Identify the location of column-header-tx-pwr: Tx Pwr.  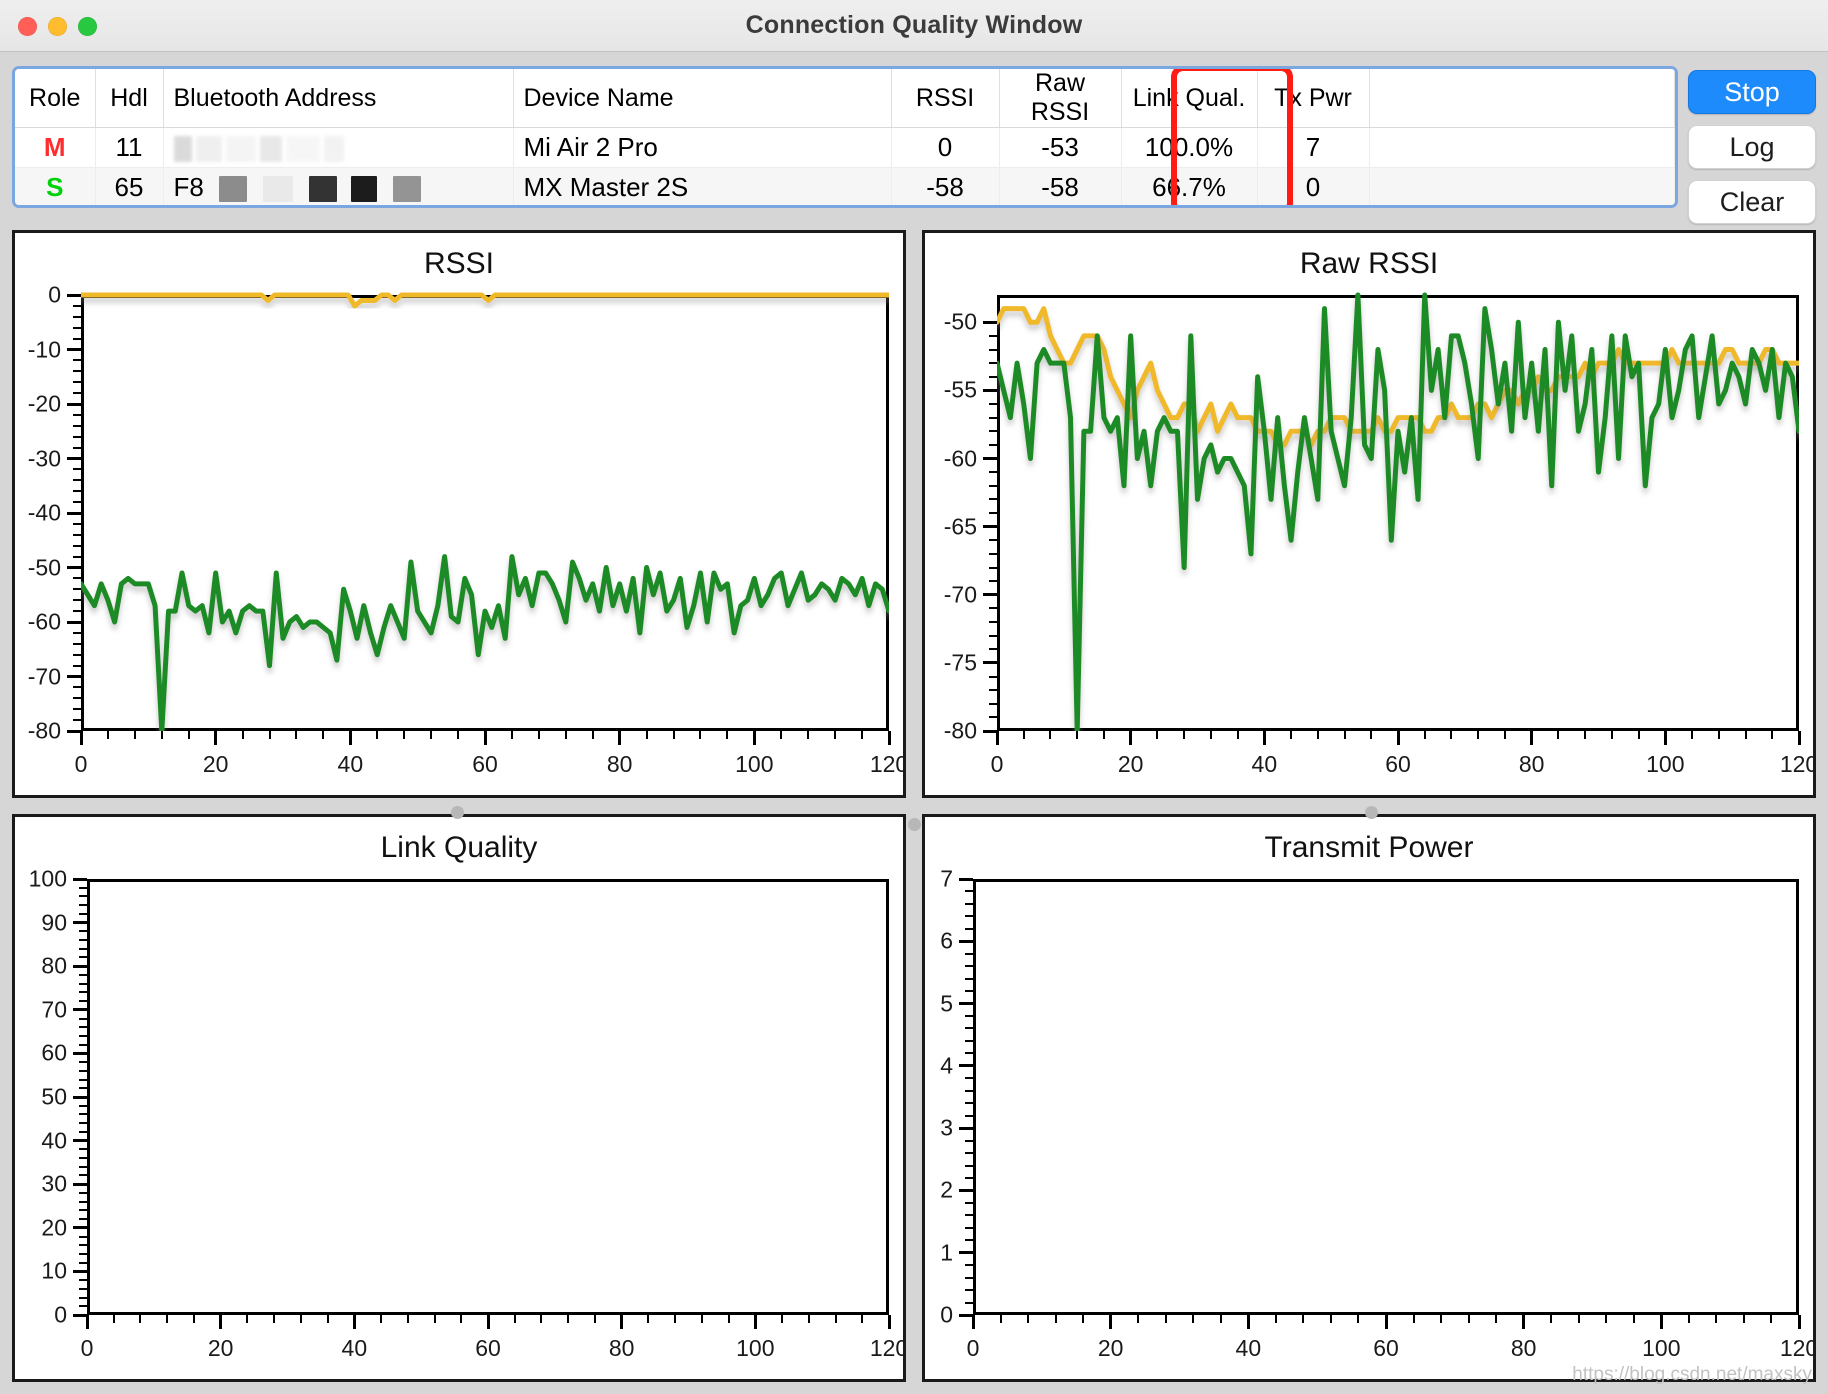
(1313, 98).